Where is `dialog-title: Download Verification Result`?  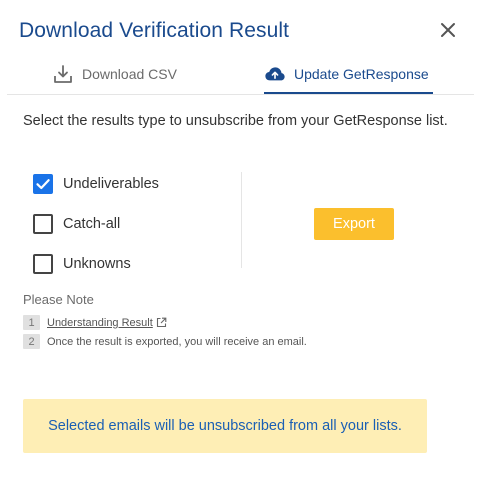 dialog-title: Download Verification Result is located at coordinates (154, 30).